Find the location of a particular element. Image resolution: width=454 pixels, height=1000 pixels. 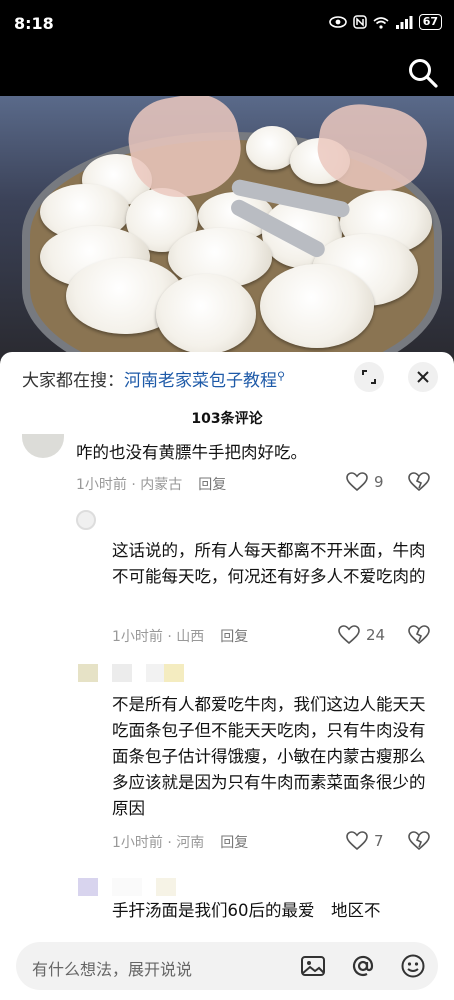

comment-text: 咋的也没有黄膘牛手把肉好吃。 is located at coordinates (256, 453).